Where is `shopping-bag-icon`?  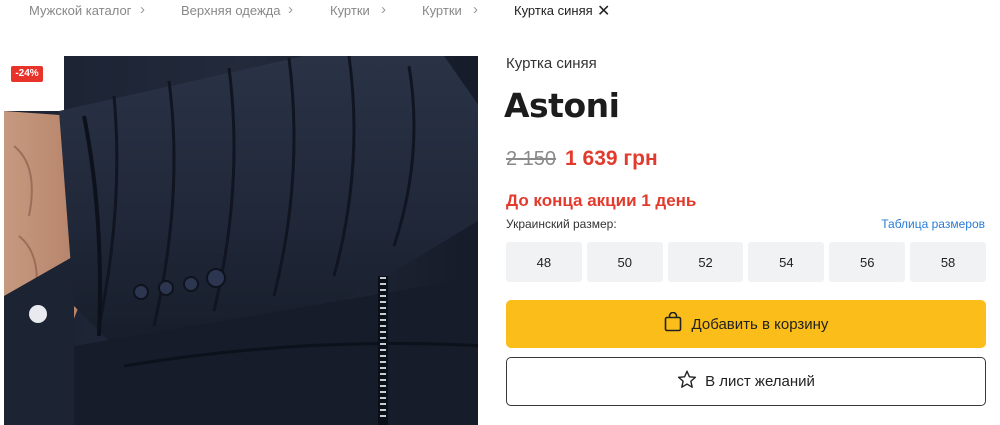
shopping-bag-icon is located at coordinates (673, 324).